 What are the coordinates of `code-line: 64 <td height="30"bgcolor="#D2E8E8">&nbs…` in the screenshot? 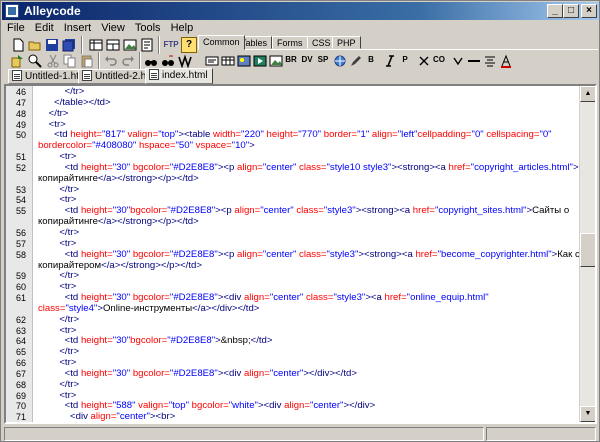 It's located at (293, 341).